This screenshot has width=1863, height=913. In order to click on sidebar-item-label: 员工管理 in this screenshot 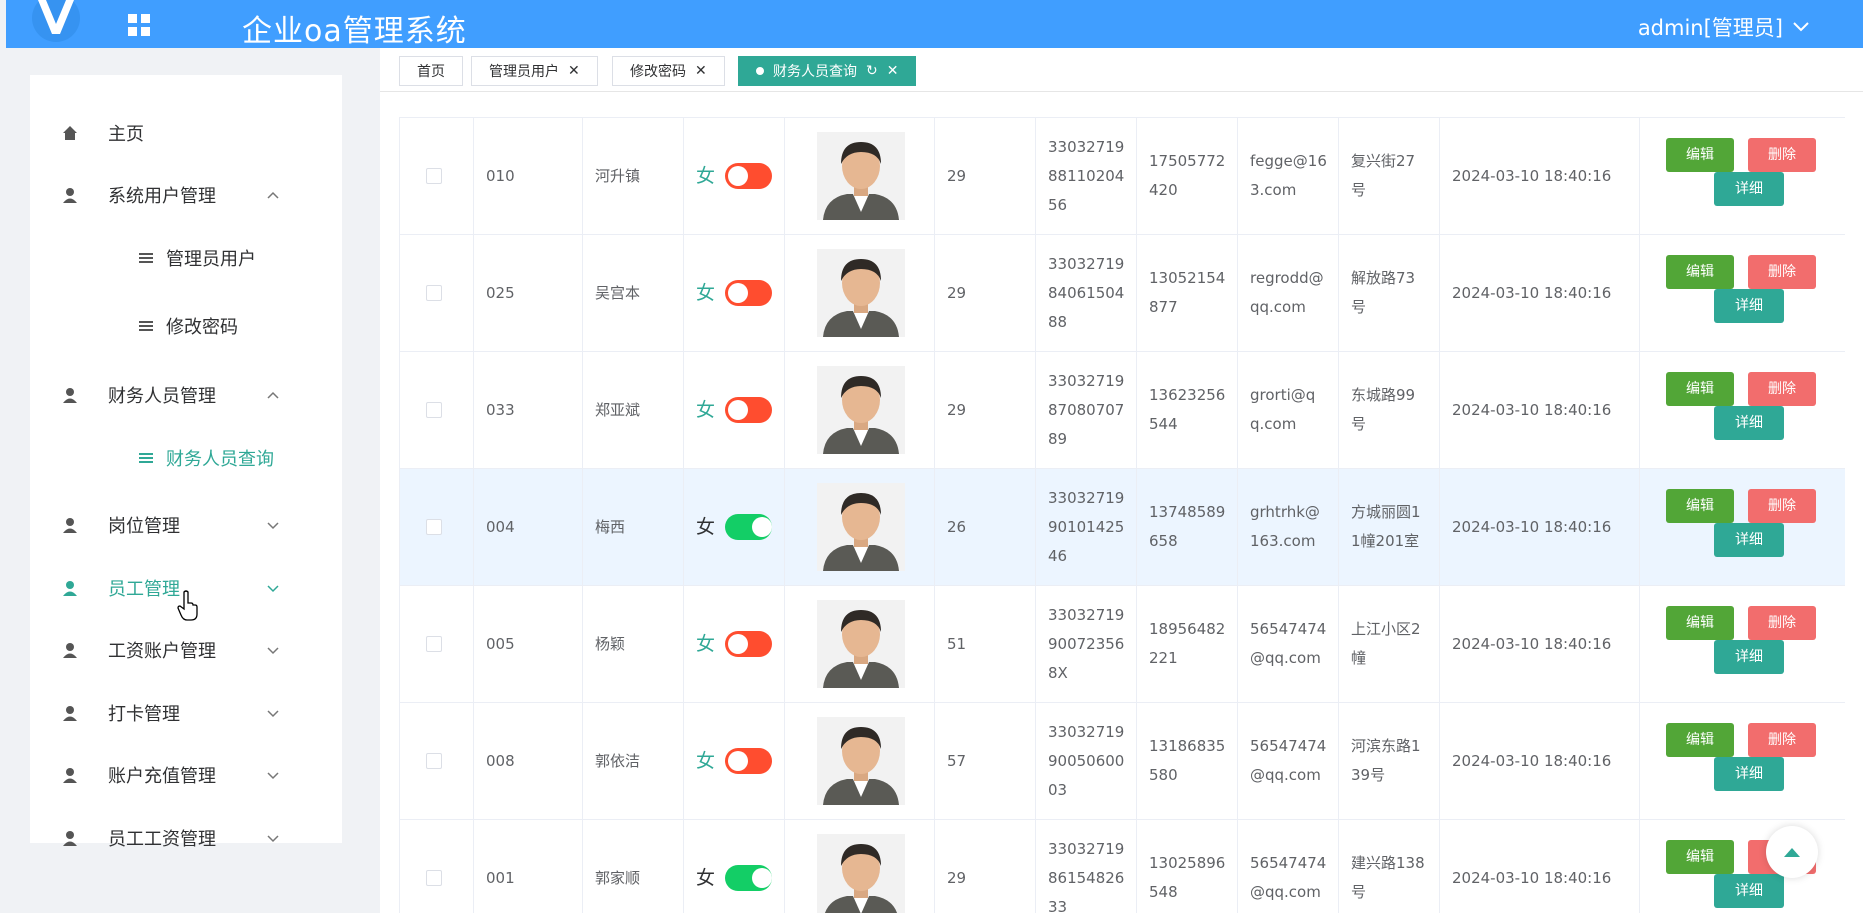, I will do `click(144, 589)`.